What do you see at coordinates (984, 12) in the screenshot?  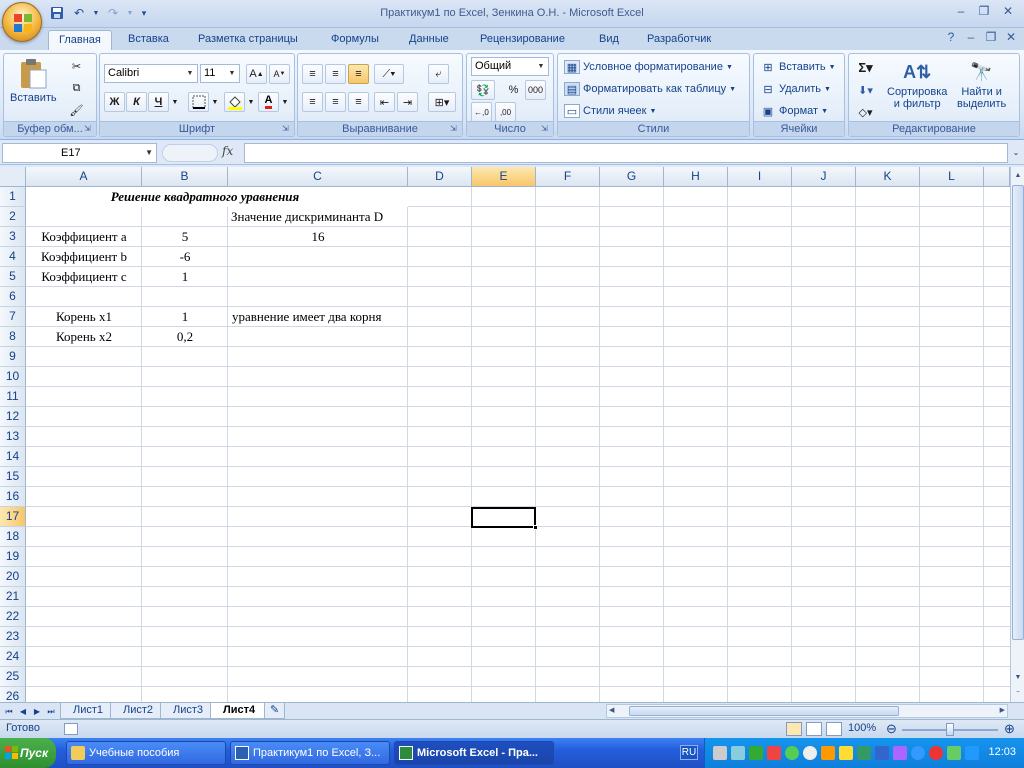 I see `restore-button: ❐` at bounding box center [984, 12].